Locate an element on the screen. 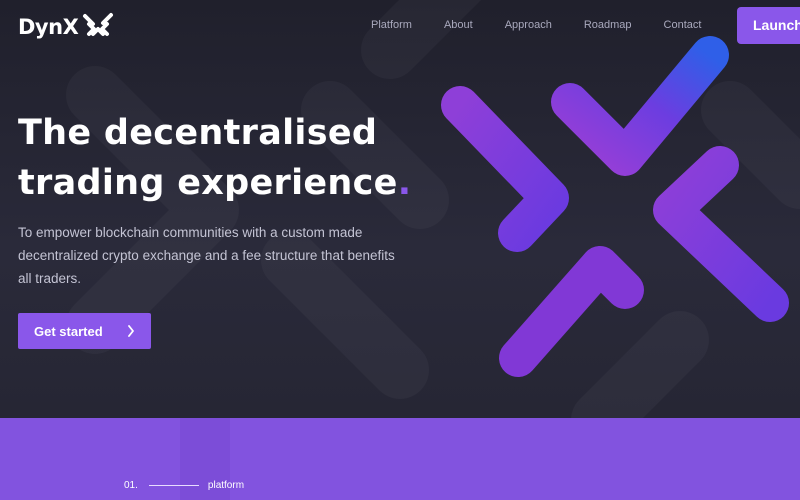 The image size is (800, 500). section-number: 01. is located at coordinates (131, 485).